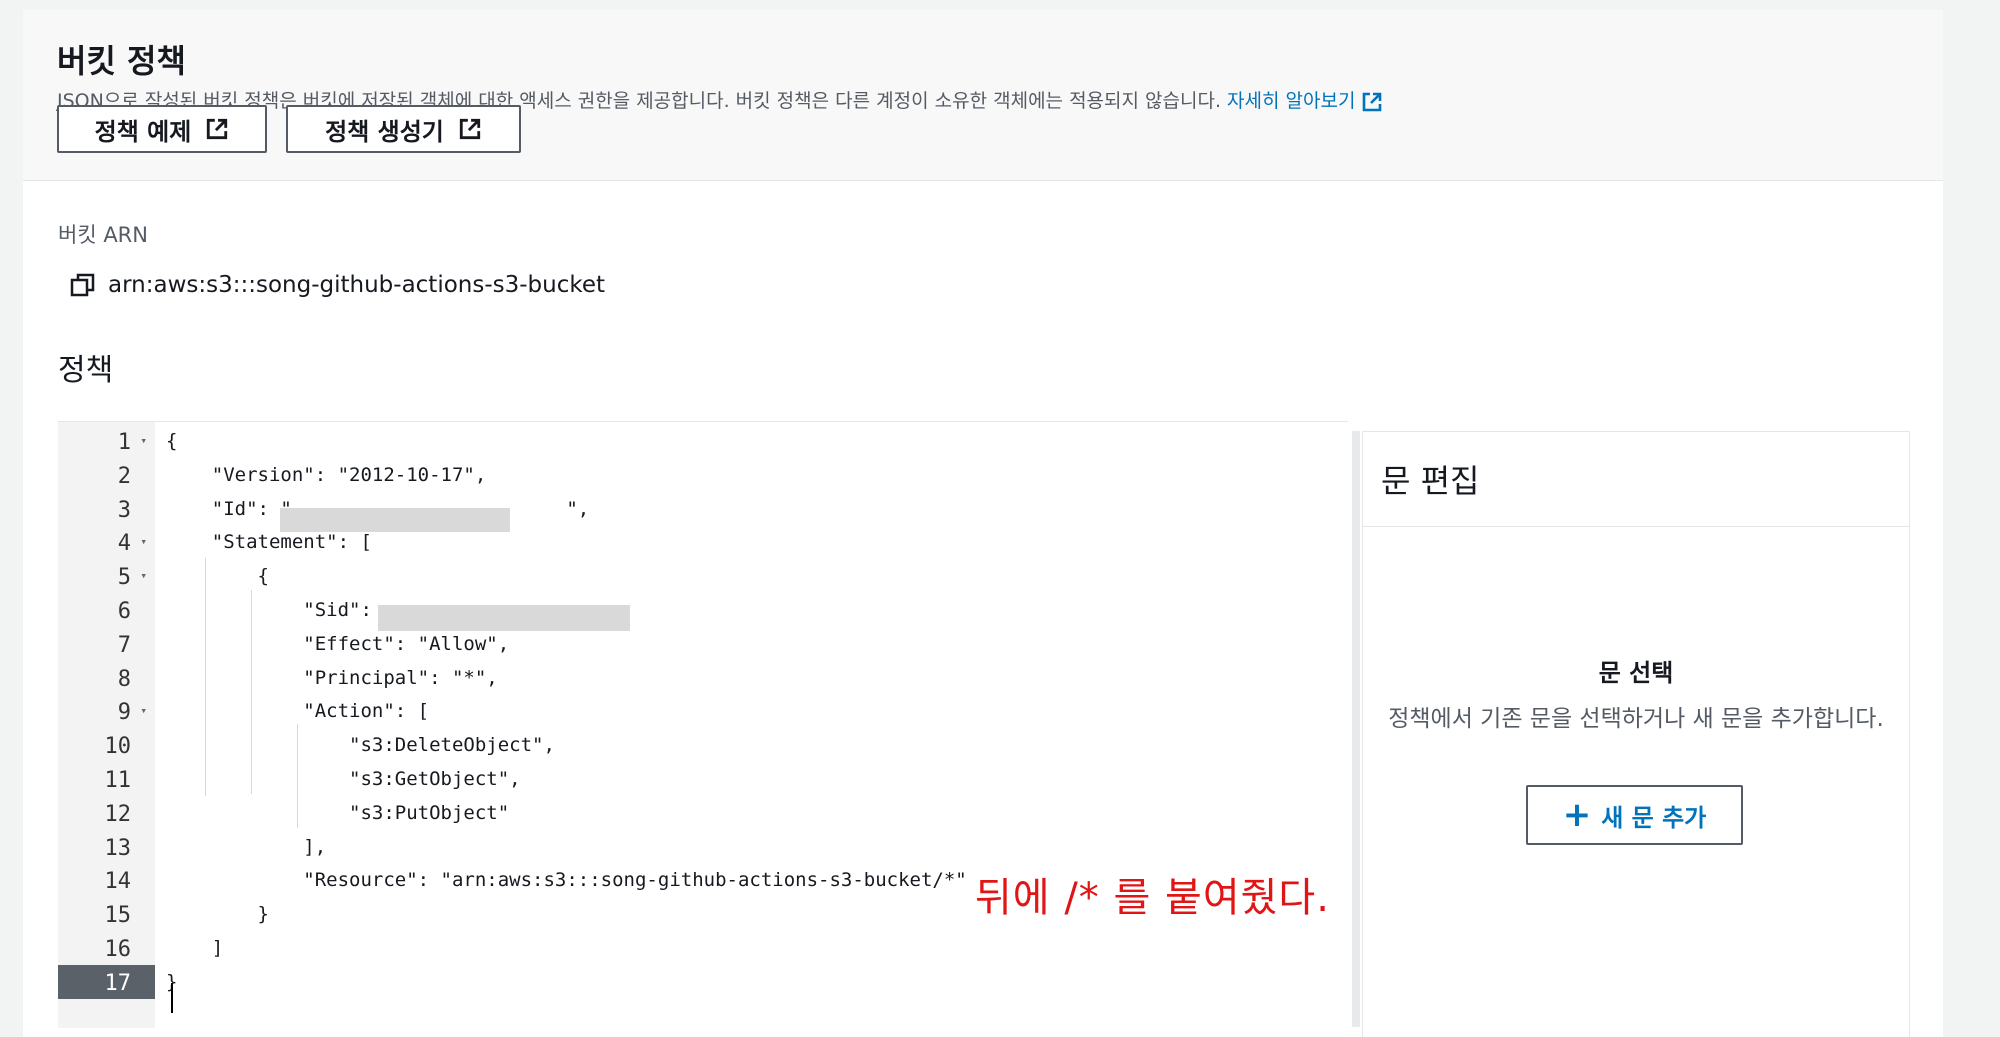  What do you see at coordinates (124, 645) in the screenshot?
I see `line-number-text: 7` at bounding box center [124, 645].